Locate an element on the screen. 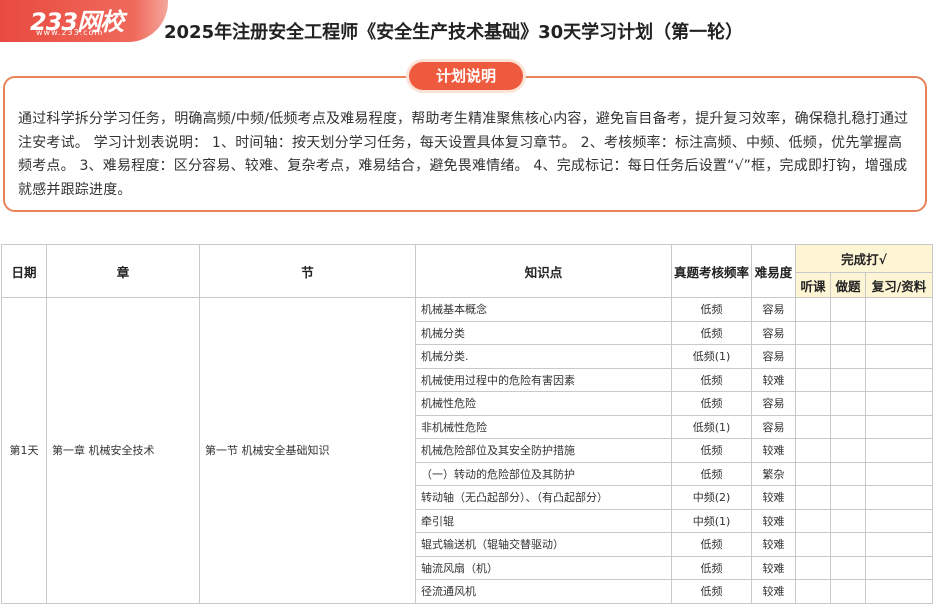  frequency-cell: 中频(2) is located at coordinates (711, 497).